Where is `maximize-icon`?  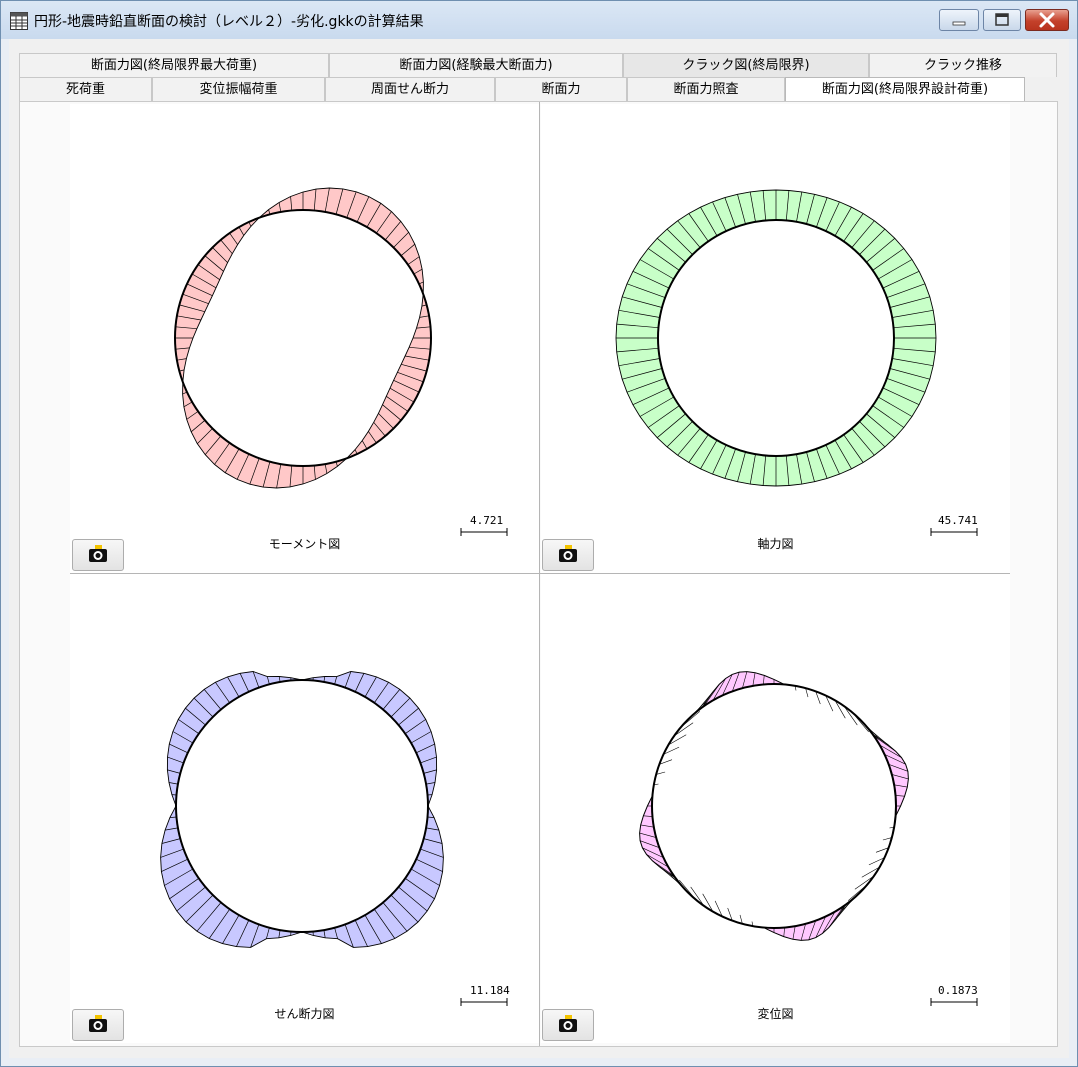
maximize-icon is located at coordinates (1002, 19).